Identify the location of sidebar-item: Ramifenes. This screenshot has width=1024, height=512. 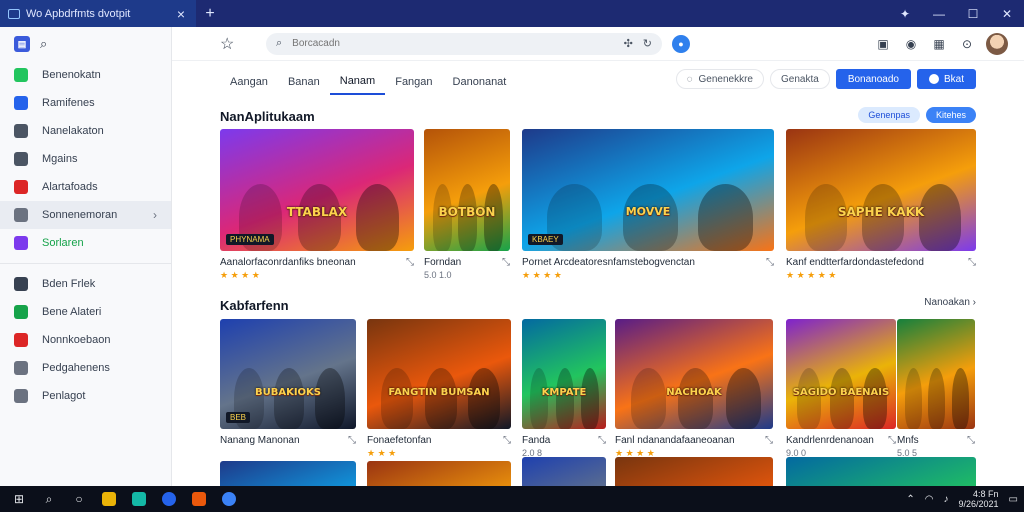
(85, 103).